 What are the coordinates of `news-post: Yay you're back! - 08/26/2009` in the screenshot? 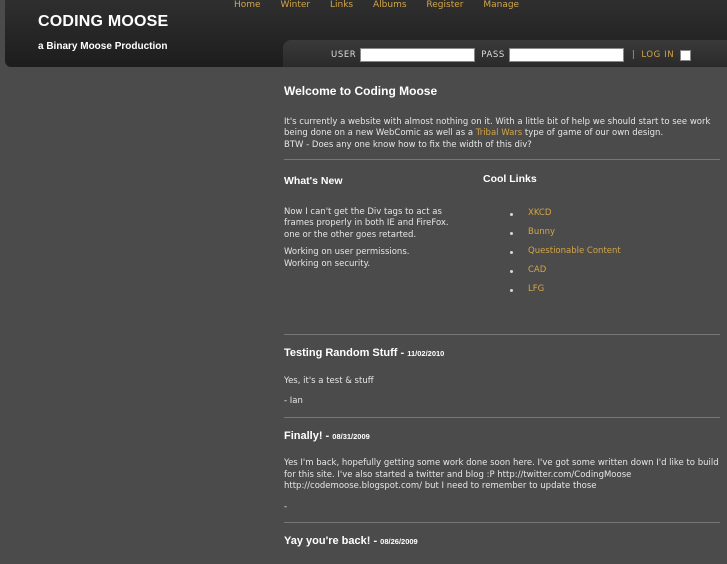 It's located at (503, 541).